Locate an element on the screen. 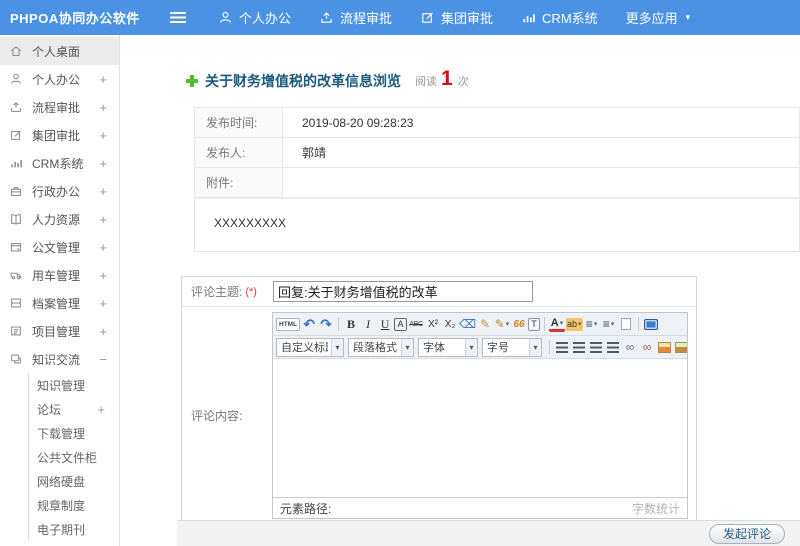 Image resolution: width=800 pixels, height=546 pixels. align-justify-button is located at coordinates (613, 347).